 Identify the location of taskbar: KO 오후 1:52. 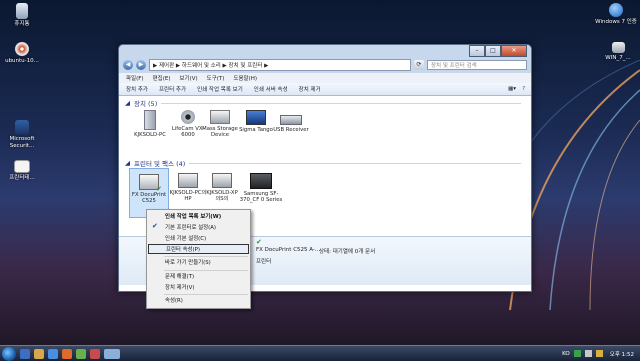
(320, 353).